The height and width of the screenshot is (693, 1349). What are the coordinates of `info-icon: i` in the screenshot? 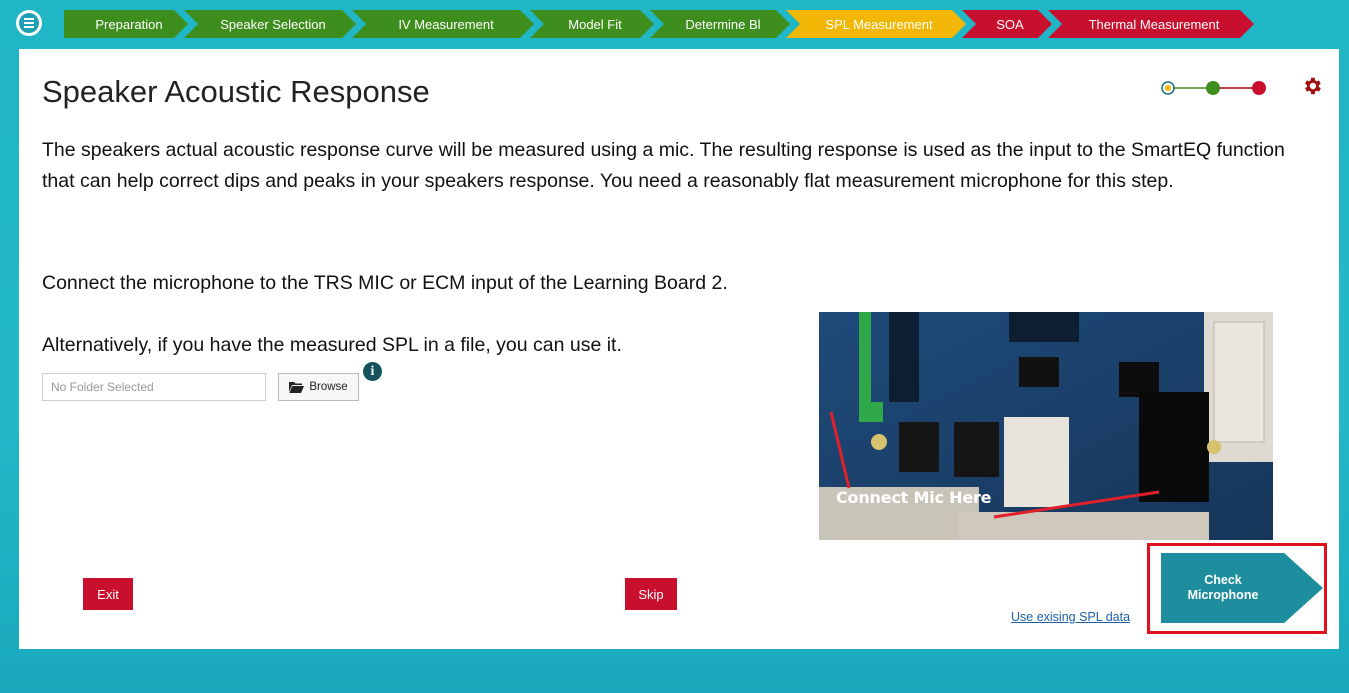 It's located at (372, 371).